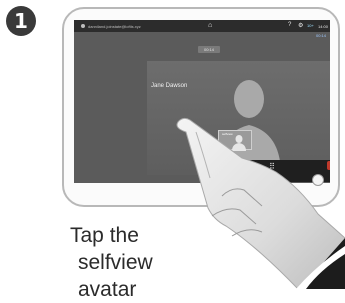 This screenshot has width=345, height=303. Describe the element at coordinates (21, 21) in the screenshot. I see `step-number-badge: 1` at that location.